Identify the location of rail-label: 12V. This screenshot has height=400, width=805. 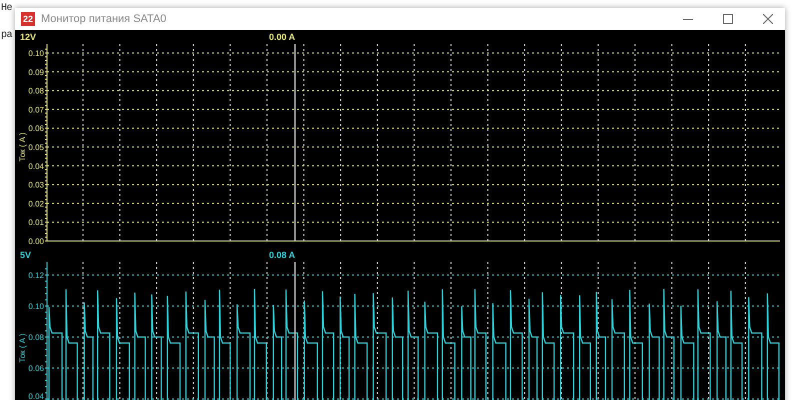
(28, 37).